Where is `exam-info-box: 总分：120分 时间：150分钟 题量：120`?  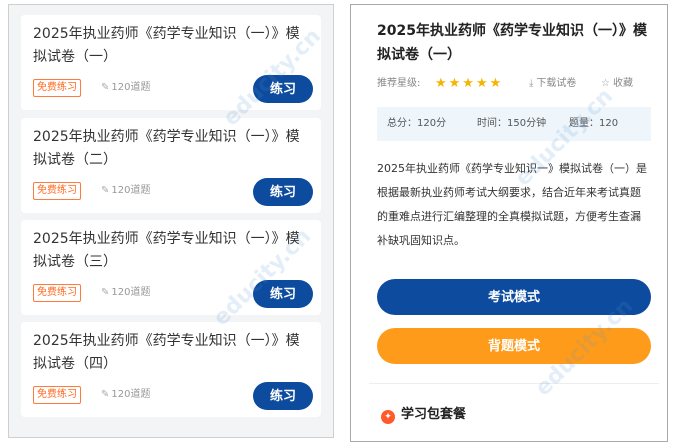 exam-info-box: 总分：120分 时间：150分钟 题量：120 is located at coordinates (514, 124).